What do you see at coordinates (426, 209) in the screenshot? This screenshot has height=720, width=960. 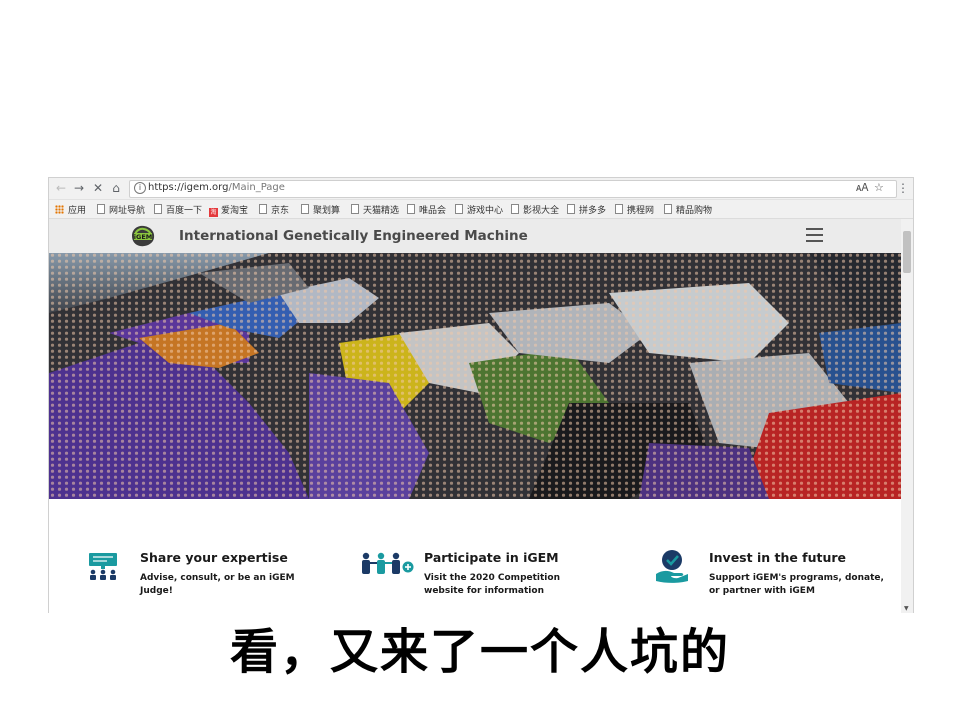 I see `bookmark-item: 唯品会` at bounding box center [426, 209].